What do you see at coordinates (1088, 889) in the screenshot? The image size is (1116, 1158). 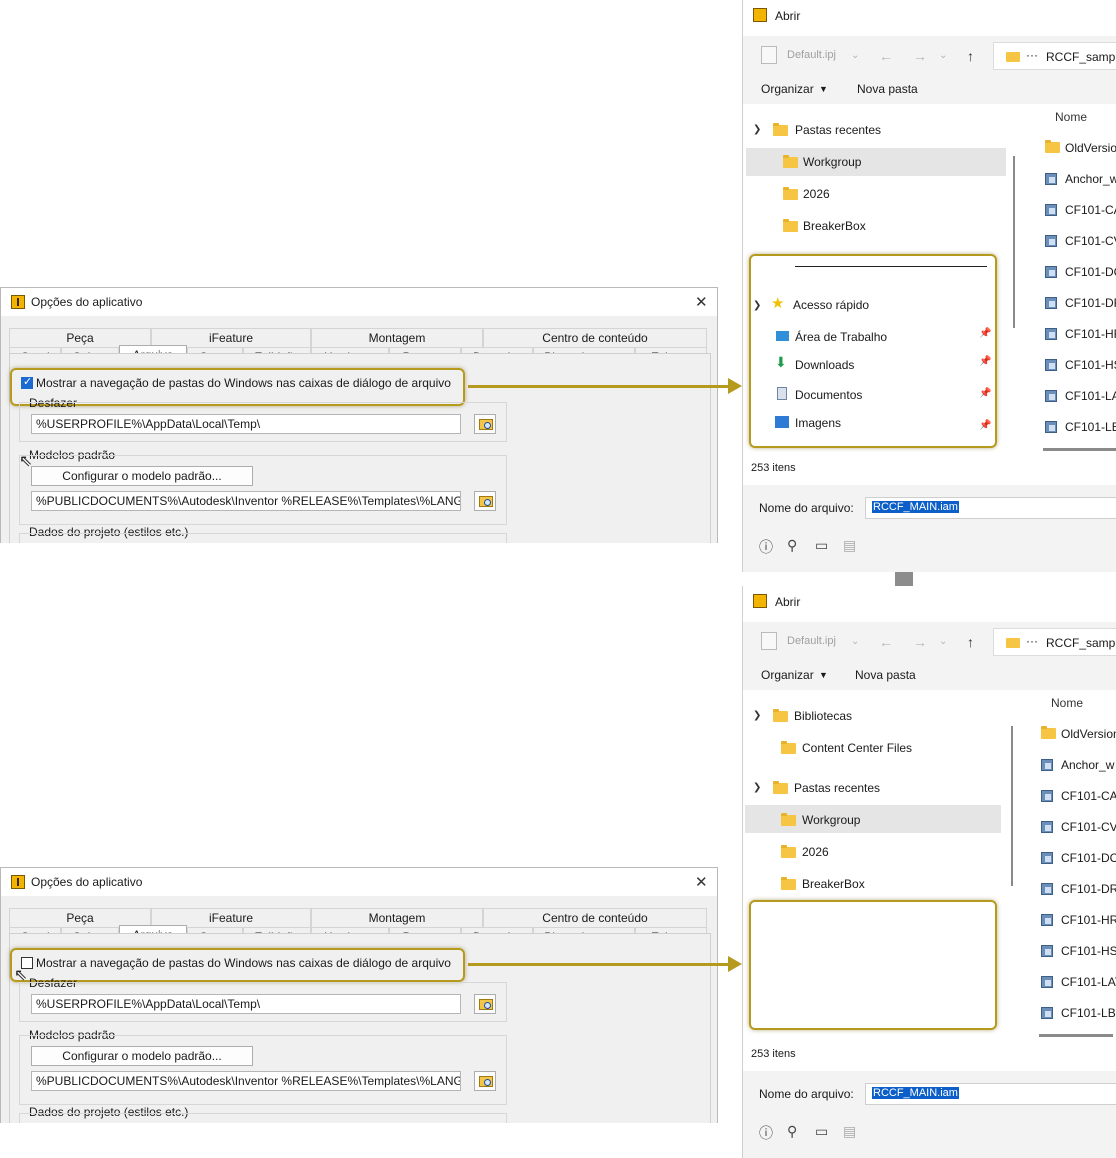 I see `file-row: CF101-DRI` at bounding box center [1088, 889].